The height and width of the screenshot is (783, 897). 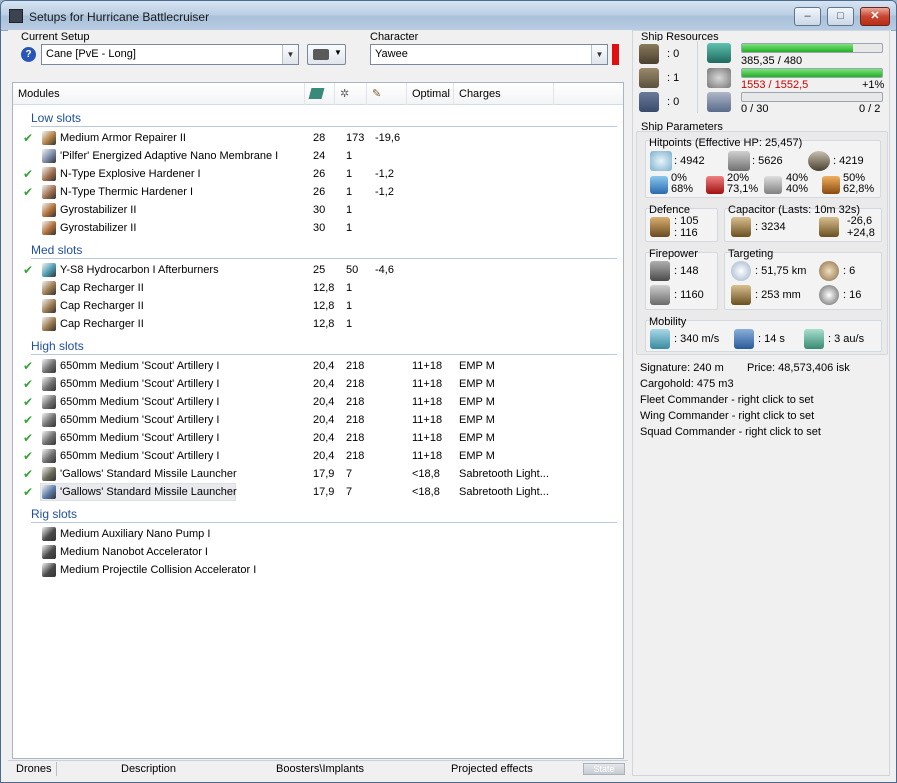 I want to click on hitpoints-title: Hitpoints (Effective HP: 25,457), so click(x=726, y=143).